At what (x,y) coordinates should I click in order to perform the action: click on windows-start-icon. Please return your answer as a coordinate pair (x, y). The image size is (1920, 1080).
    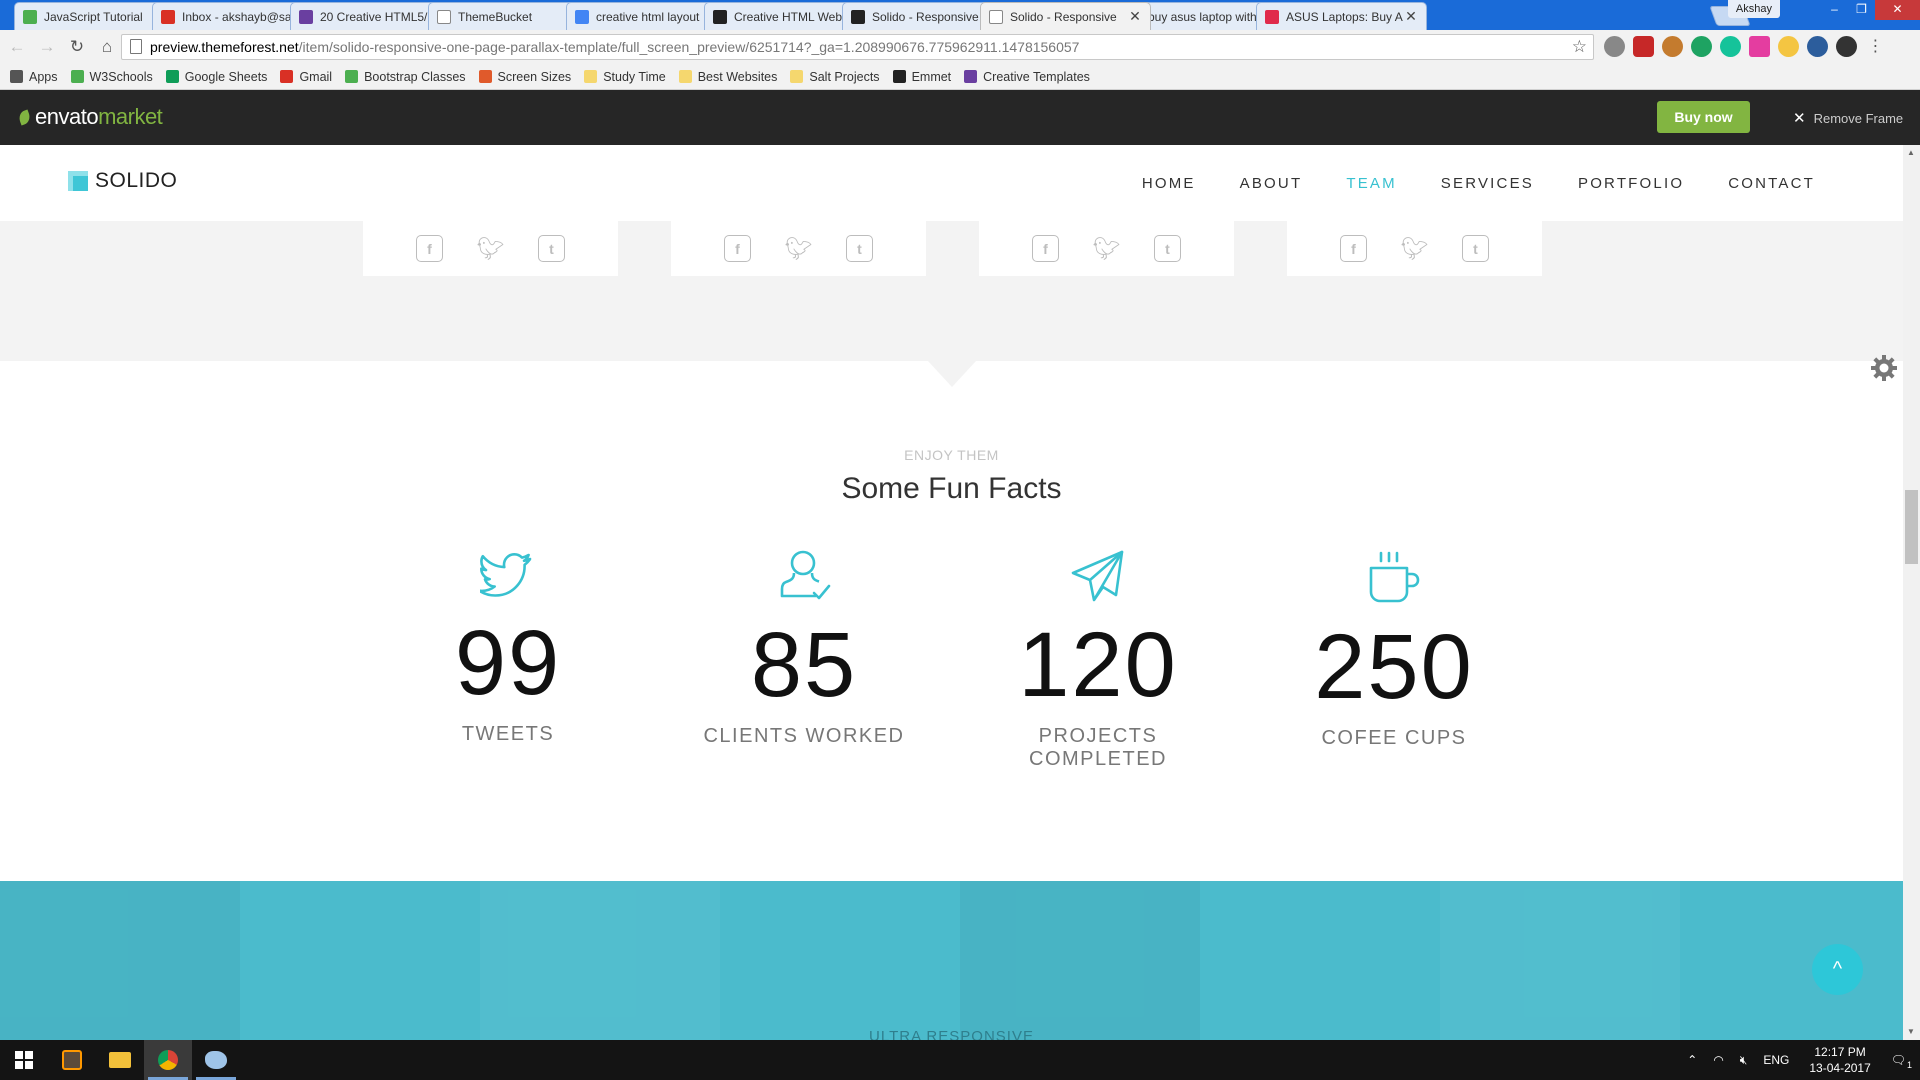
    Looking at the image, I should click on (24, 1060).